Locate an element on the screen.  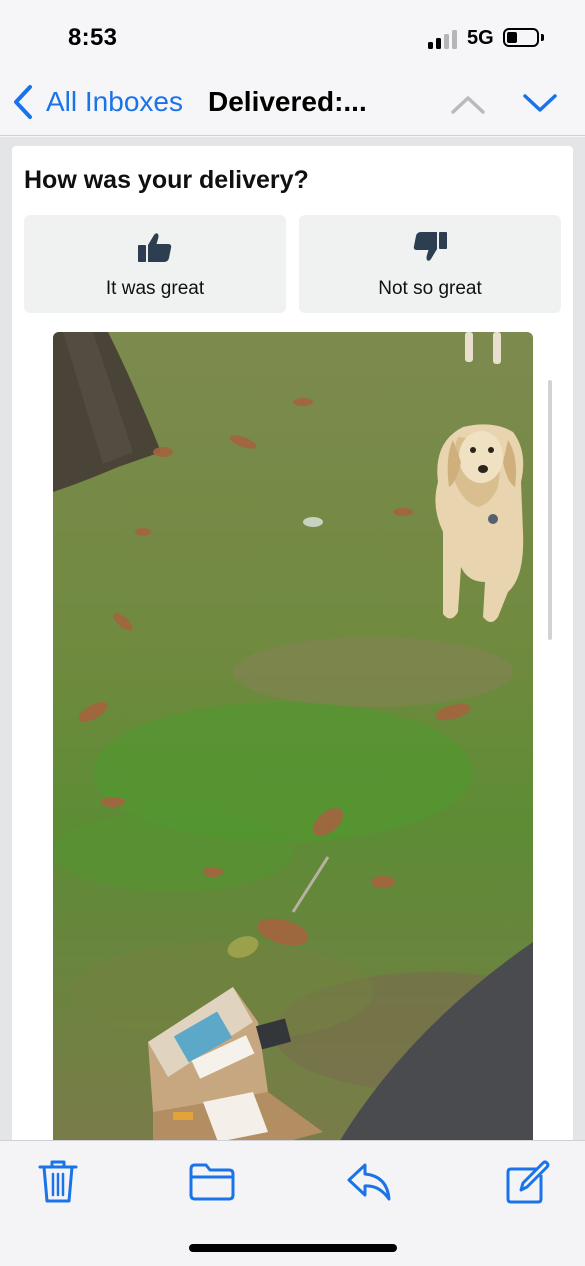
scroll-indicator is located at coordinates (550, 510).